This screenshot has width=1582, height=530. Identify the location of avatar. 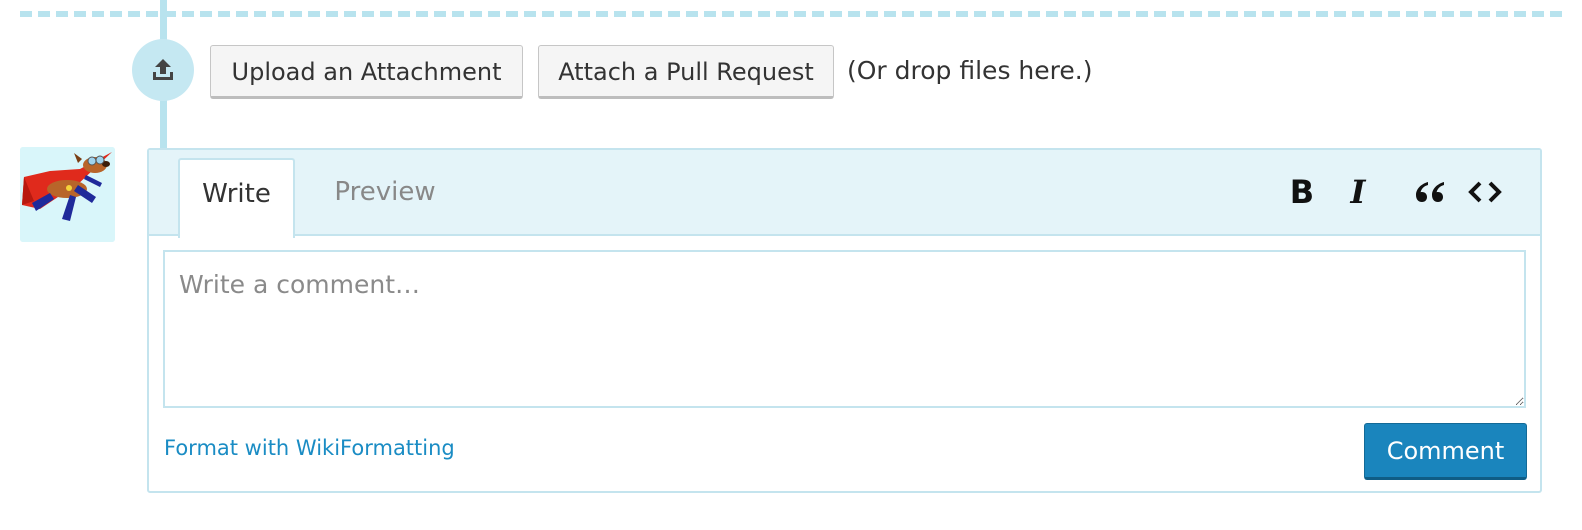
(67, 194).